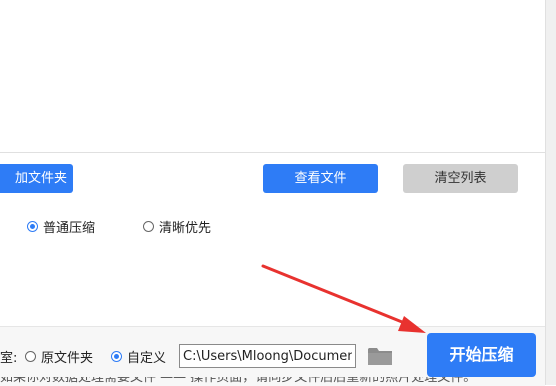  Describe the element at coordinates (185, 228) in the screenshot. I see `radio-label: 清晰优先` at that location.